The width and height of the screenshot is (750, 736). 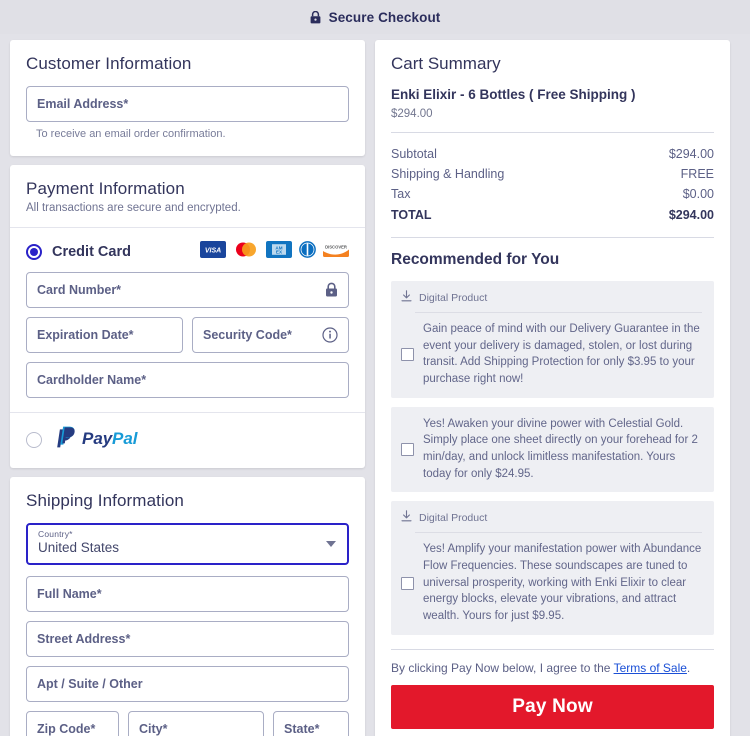 I want to click on paypal-option: Pay Pal, so click(x=187, y=440).